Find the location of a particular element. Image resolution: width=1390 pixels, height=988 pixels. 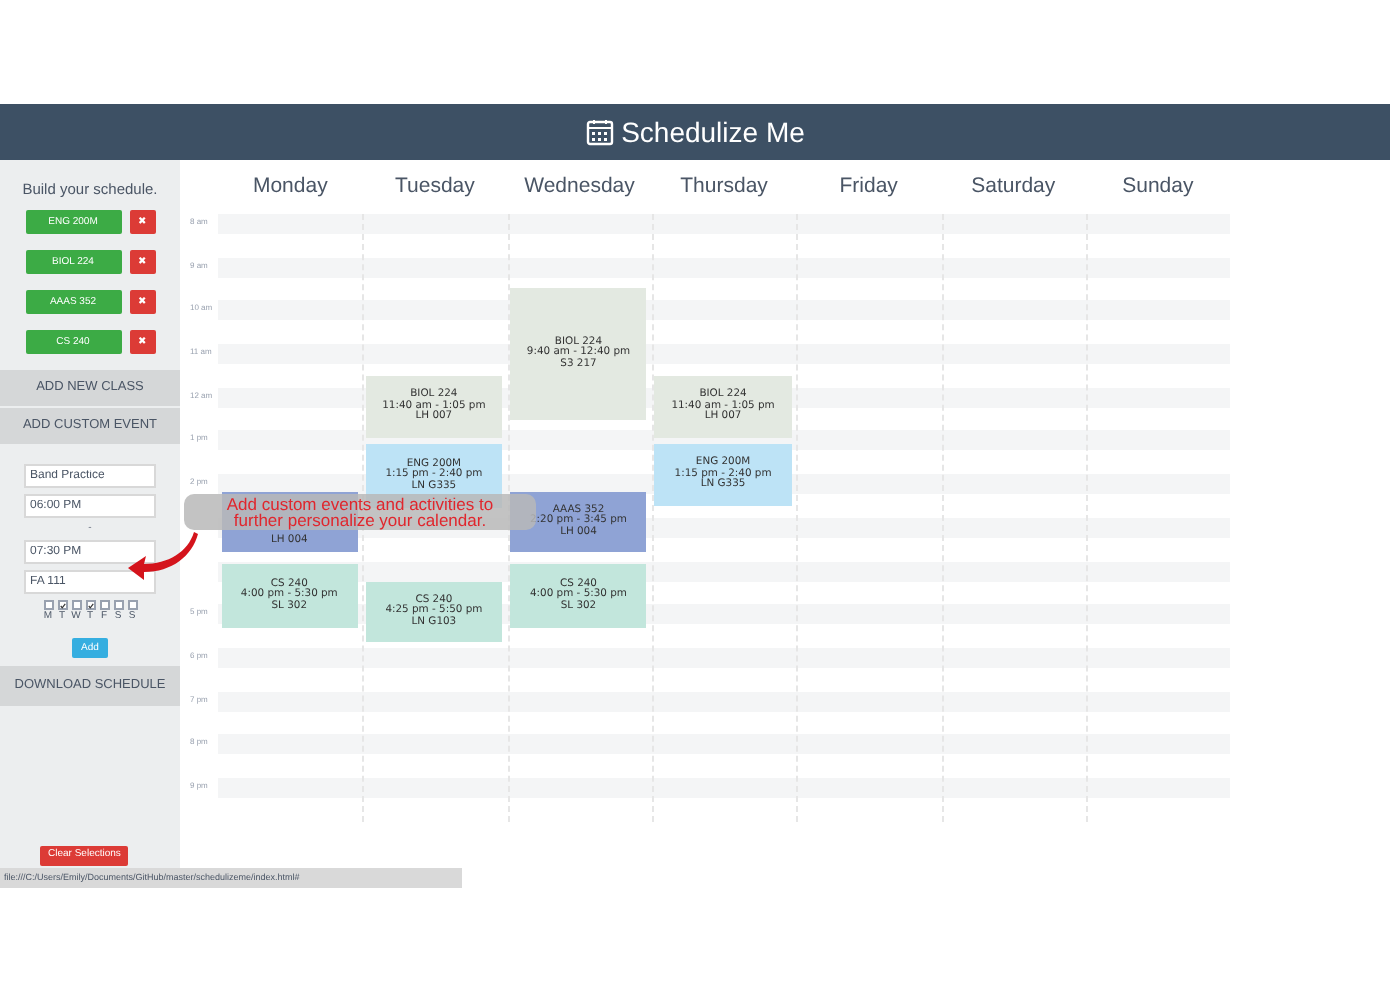

day-header: Friday is located at coordinates (868, 186).